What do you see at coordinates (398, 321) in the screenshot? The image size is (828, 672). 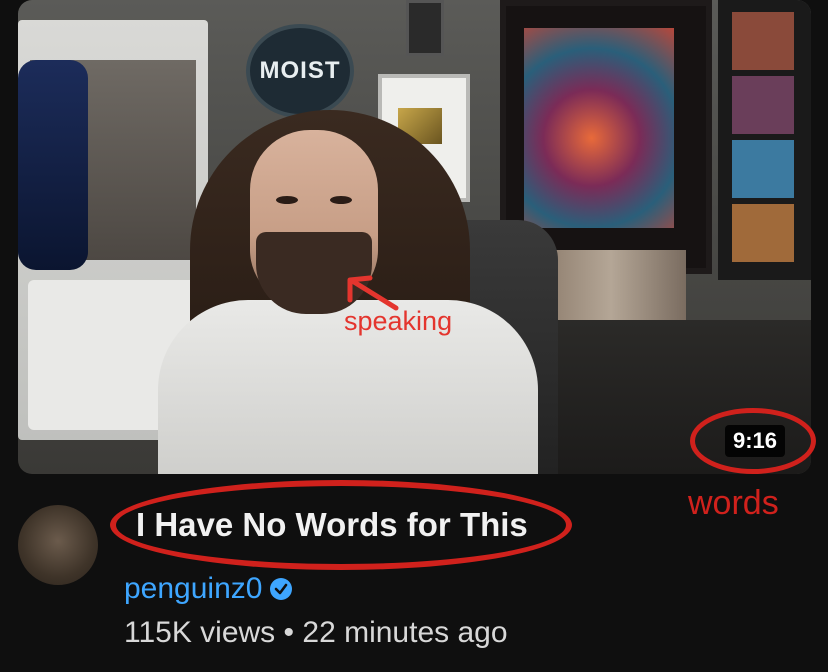 I see `speaking-annotation: speaking` at bounding box center [398, 321].